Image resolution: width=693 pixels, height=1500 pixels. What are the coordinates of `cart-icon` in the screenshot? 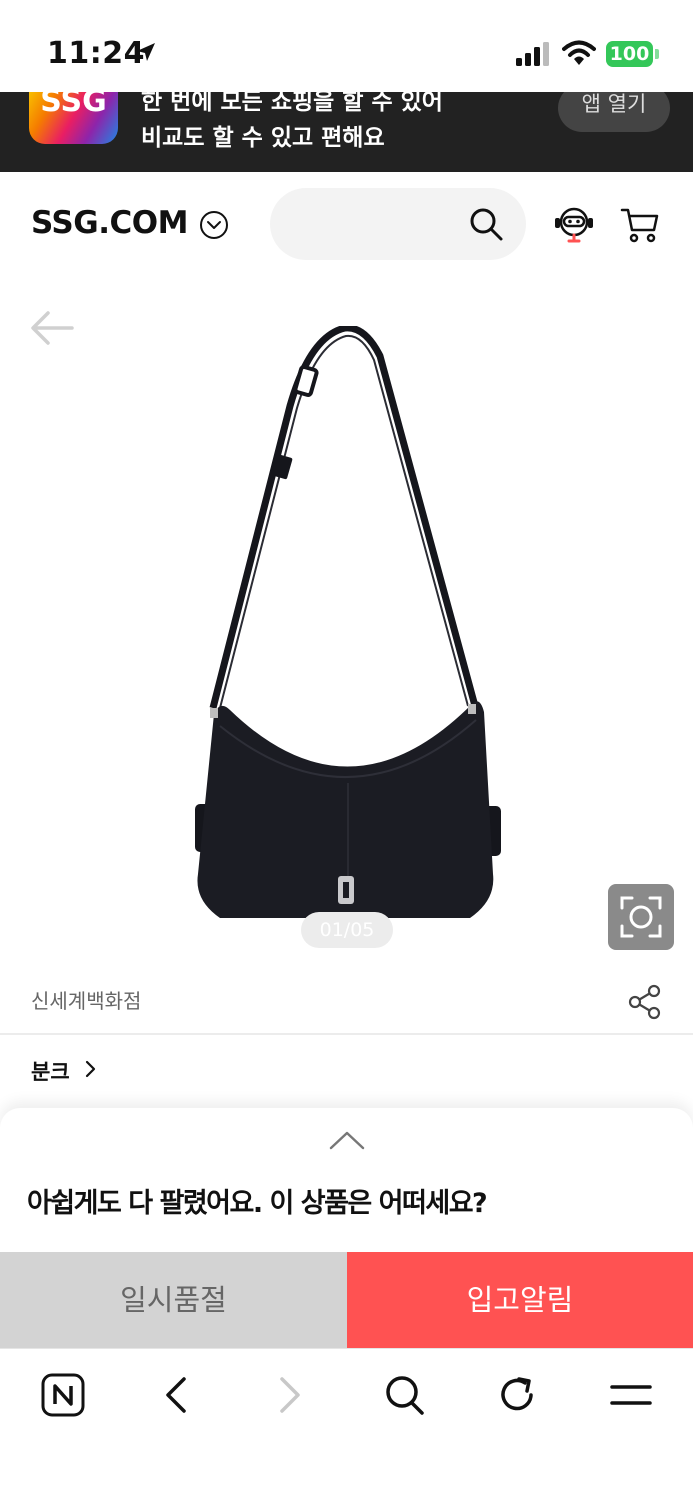 It's located at (640, 225).